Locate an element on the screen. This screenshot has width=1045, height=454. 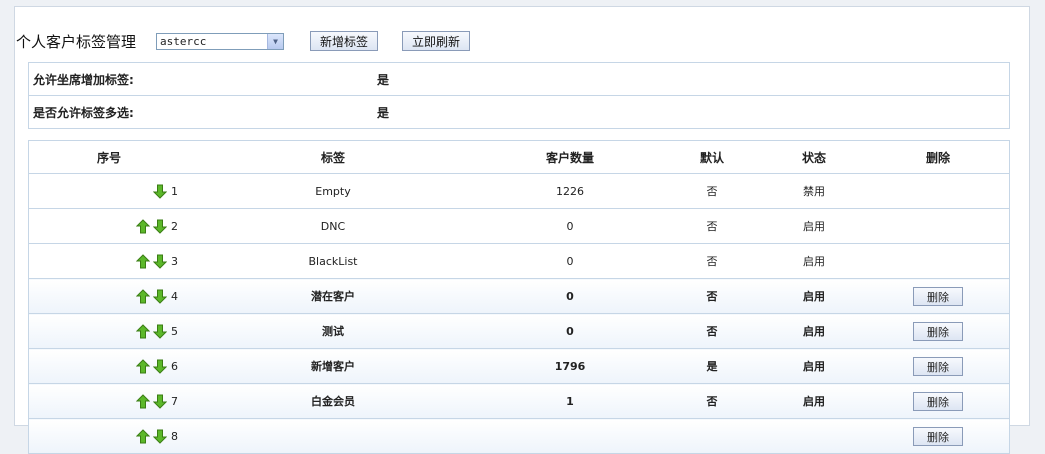
col-header-count: 客户数量 is located at coordinates (570, 157).